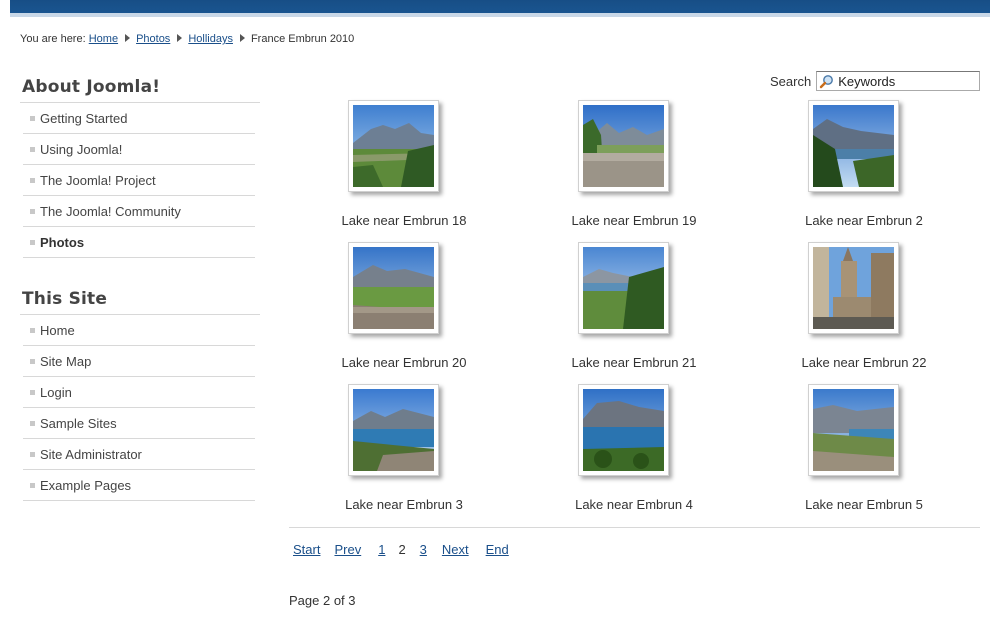  I want to click on photo-lake-22-image, so click(853, 288).